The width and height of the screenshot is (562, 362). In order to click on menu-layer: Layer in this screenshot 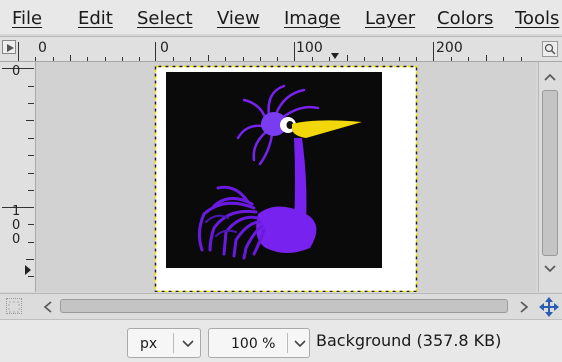, I will do `click(390, 18)`.